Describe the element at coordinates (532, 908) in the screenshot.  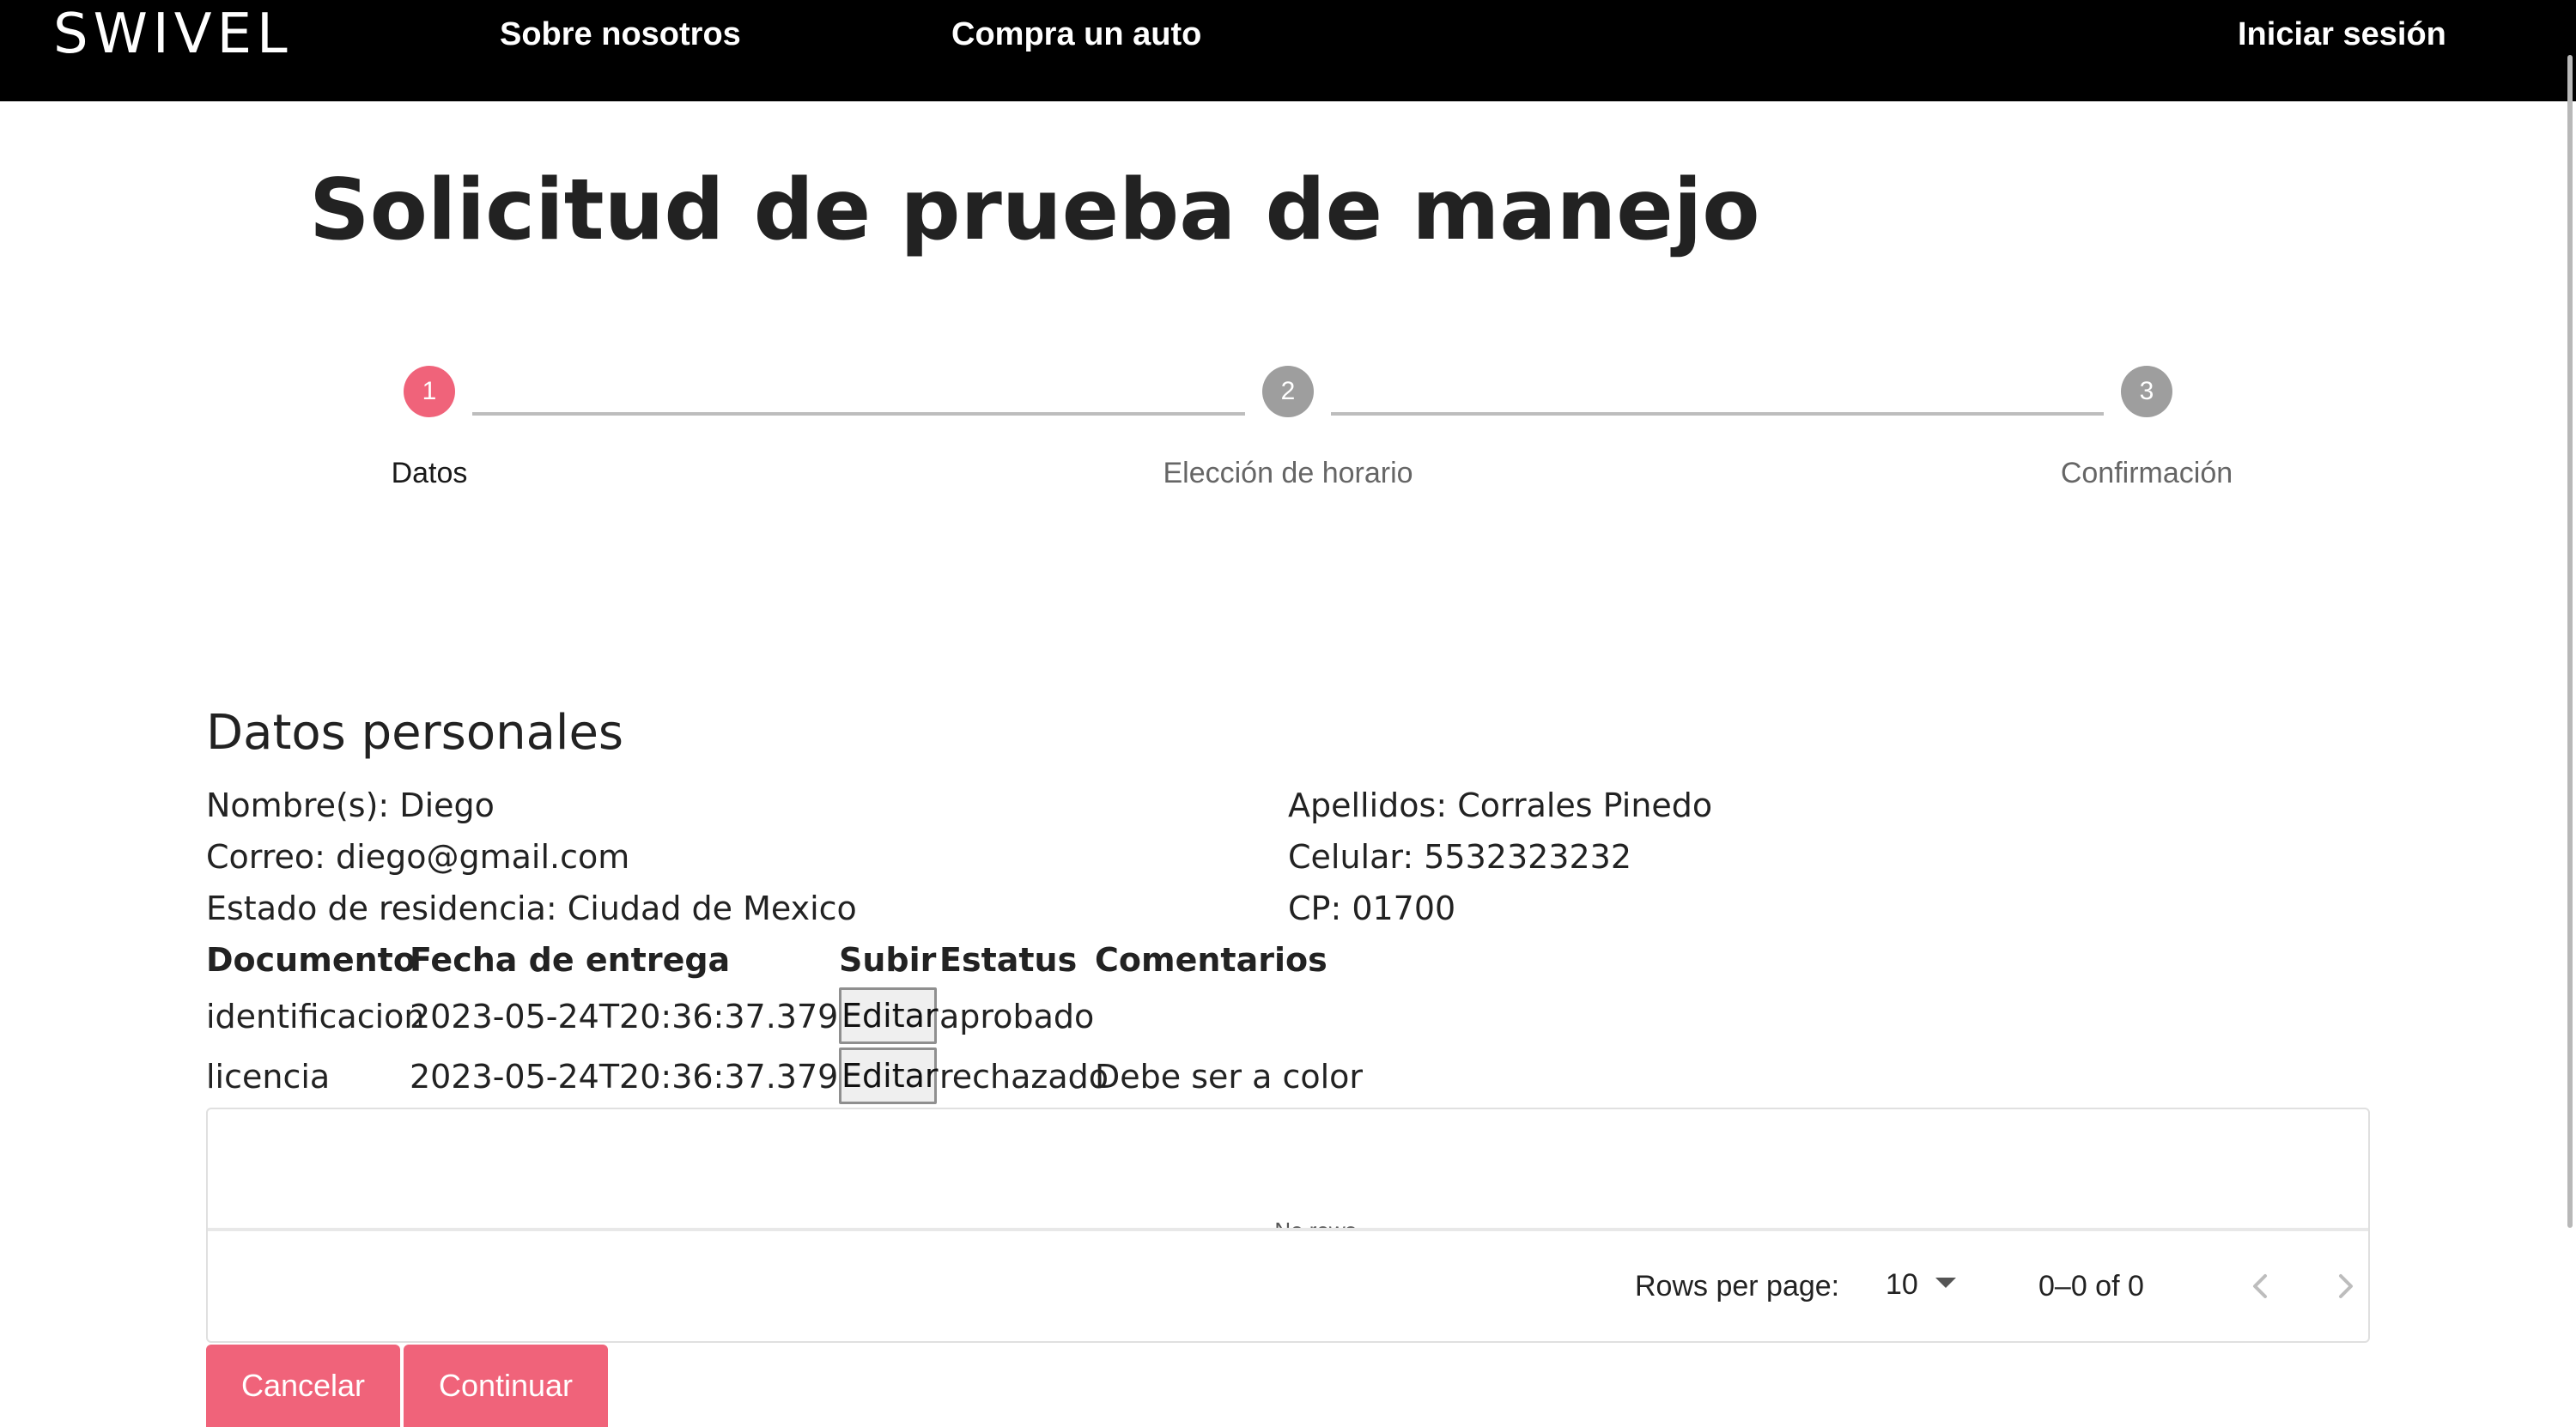
I see `info-estado: Estado de residencia: Ciudad de Mexico` at that location.